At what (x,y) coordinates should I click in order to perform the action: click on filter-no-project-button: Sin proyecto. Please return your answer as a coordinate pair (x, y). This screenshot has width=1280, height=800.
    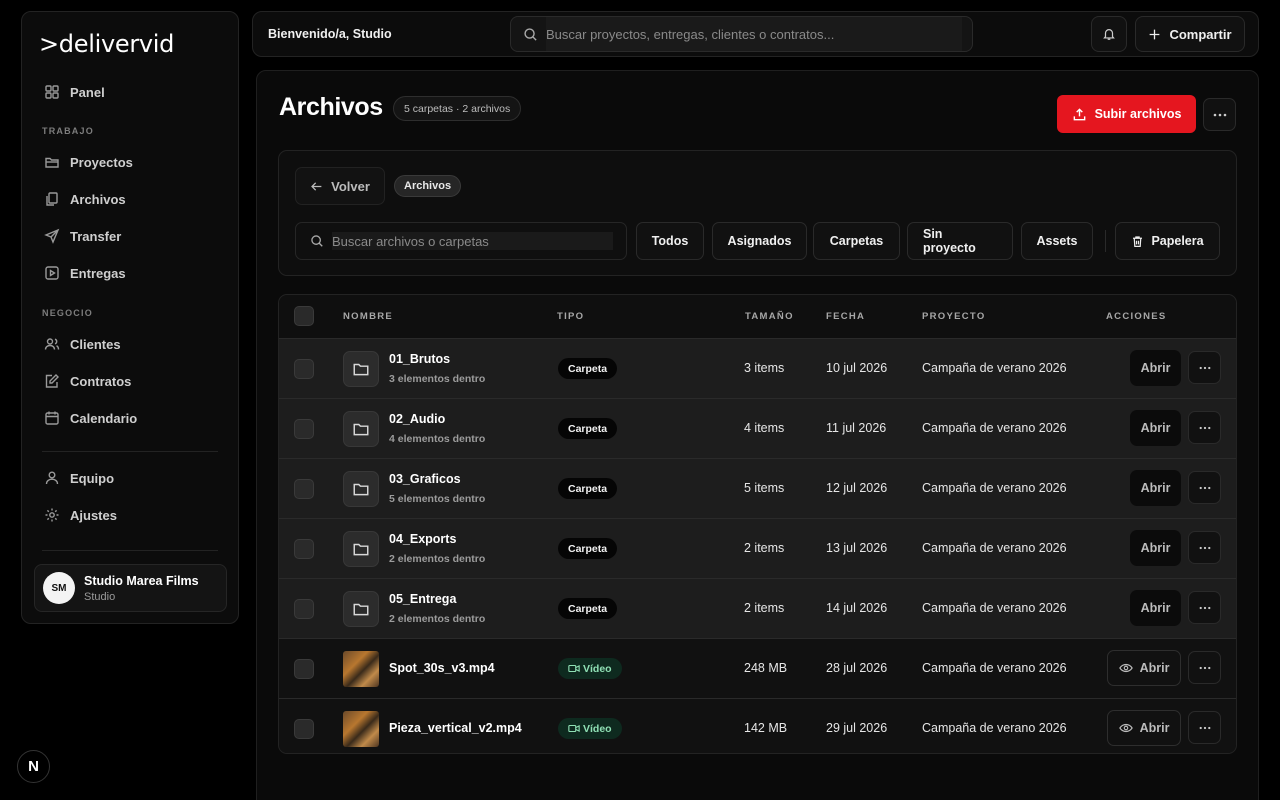
    Looking at the image, I should click on (960, 241).